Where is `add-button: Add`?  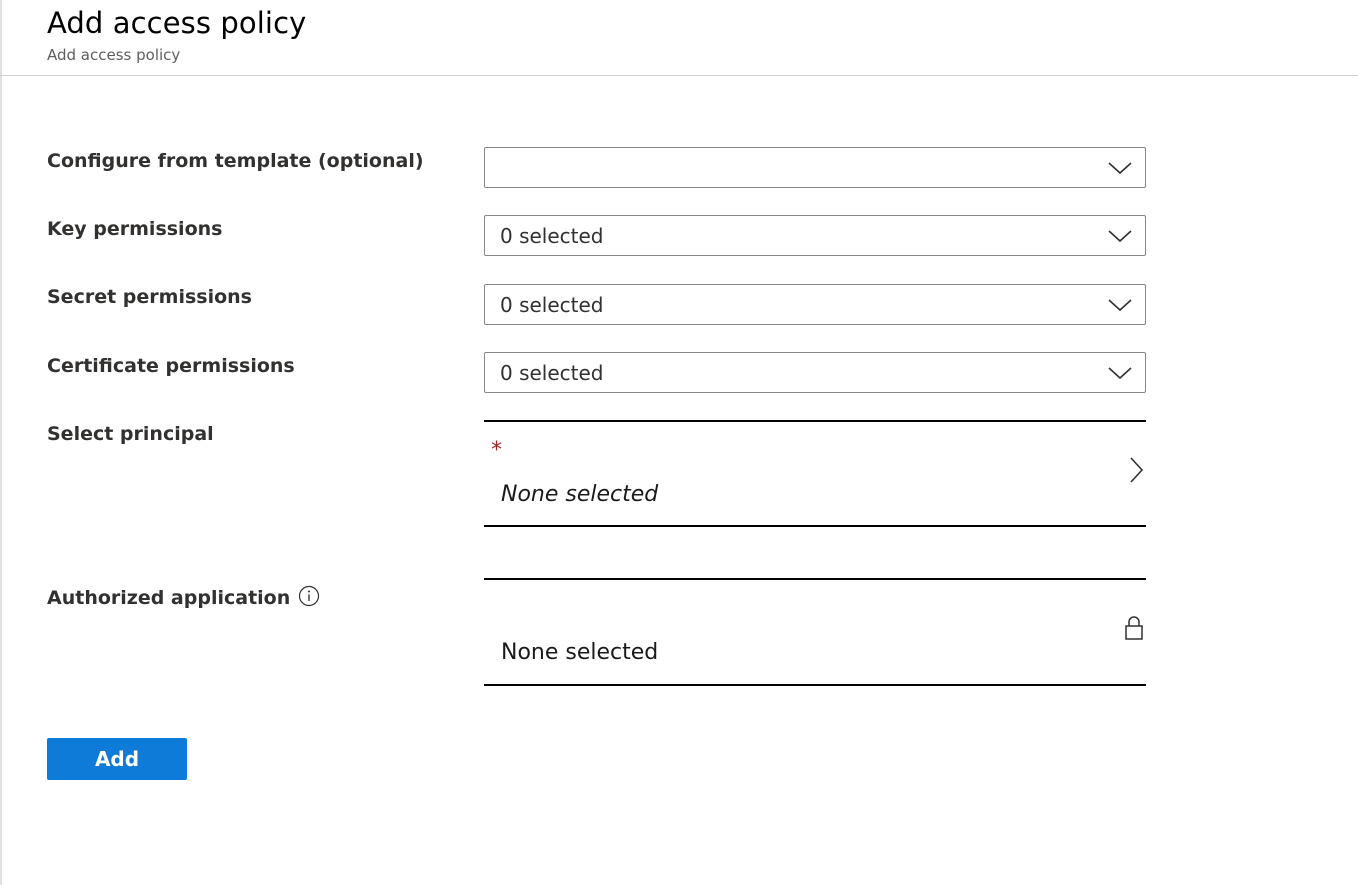
add-button: Add is located at coordinates (117, 759).